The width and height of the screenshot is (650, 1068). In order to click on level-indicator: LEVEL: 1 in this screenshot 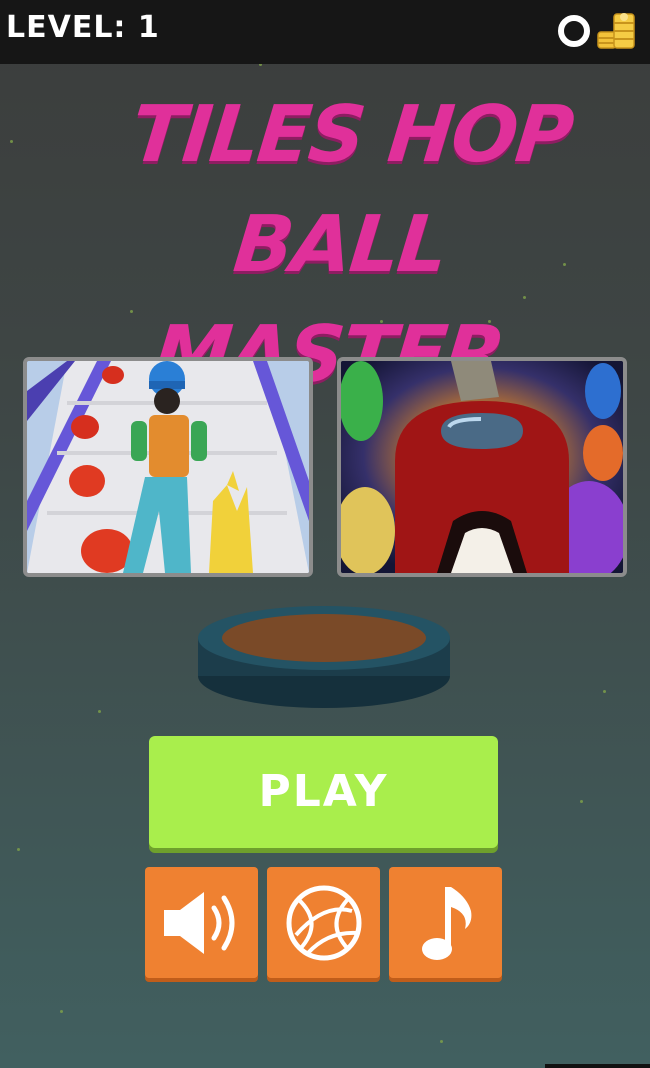, I will do `click(83, 27)`.